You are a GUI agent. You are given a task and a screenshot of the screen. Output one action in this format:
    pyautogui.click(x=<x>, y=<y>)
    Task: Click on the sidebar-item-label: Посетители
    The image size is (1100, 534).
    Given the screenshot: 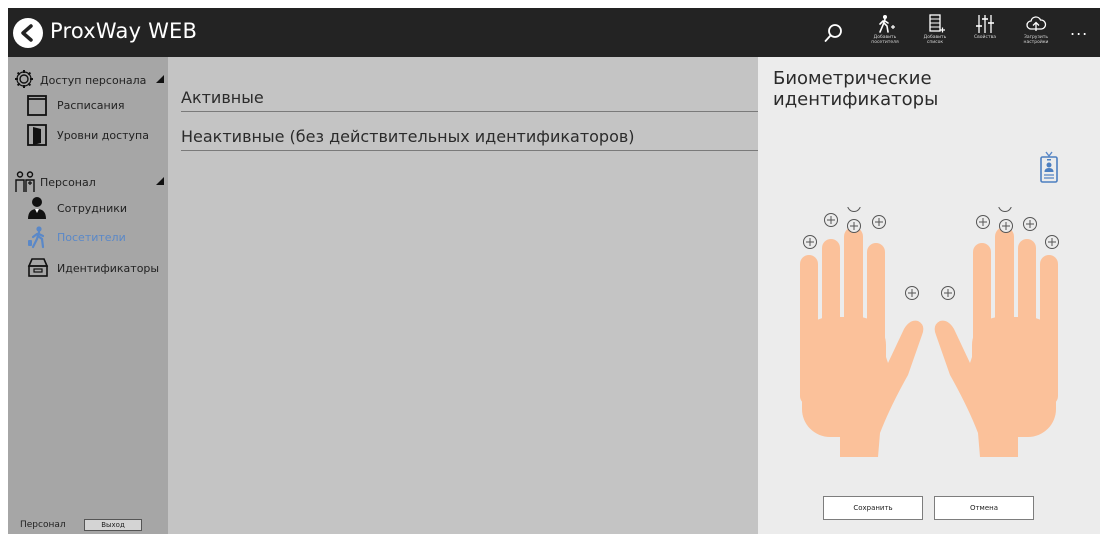 What is the action you would take?
    pyautogui.click(x=91, y=237)
    